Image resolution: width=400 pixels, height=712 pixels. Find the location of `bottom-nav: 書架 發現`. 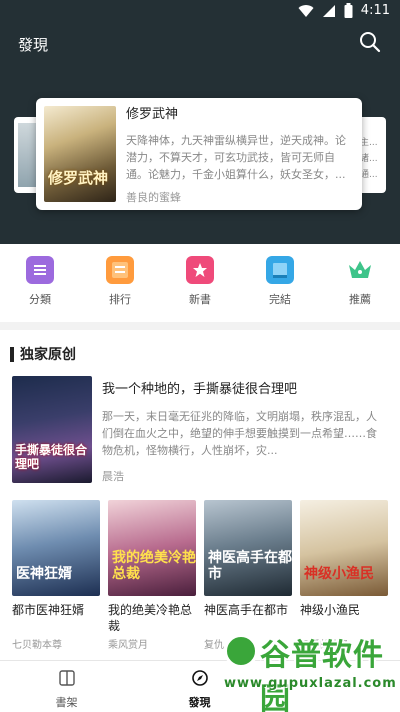

bottom-nav: 書架 發現 is located at coordinates (200, 686).